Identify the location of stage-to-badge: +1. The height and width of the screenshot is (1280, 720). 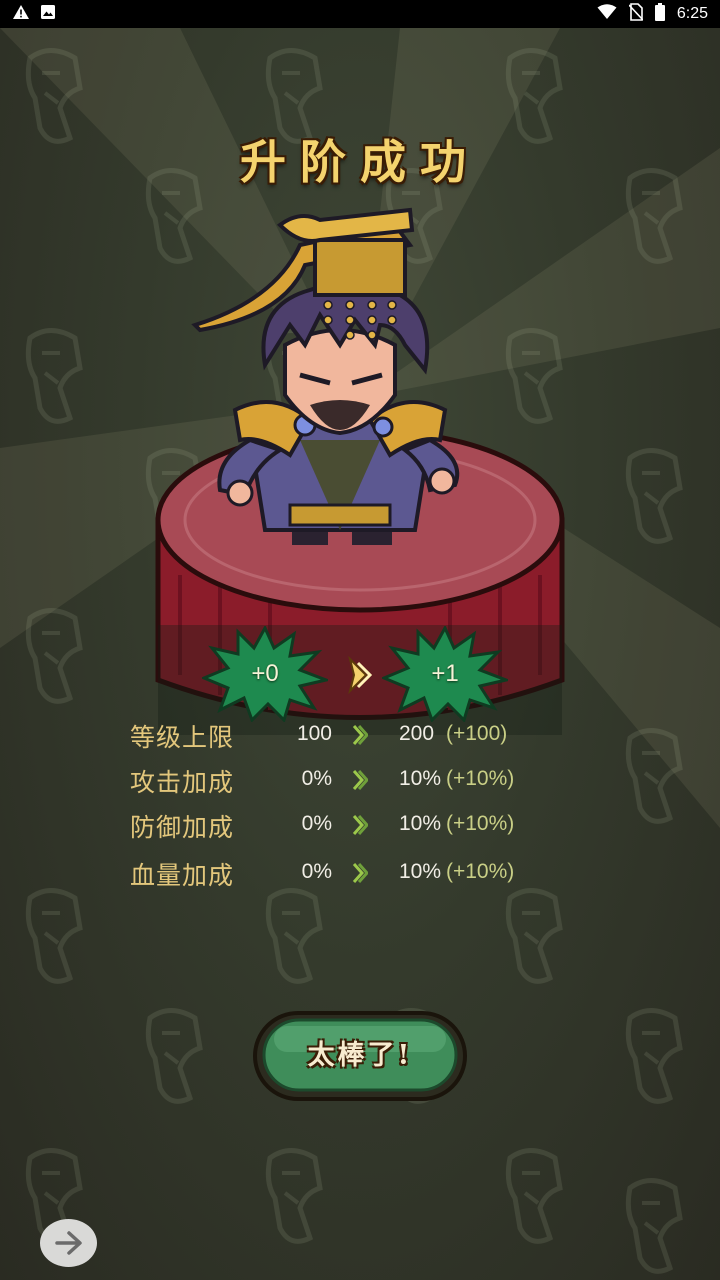
(445, 674).